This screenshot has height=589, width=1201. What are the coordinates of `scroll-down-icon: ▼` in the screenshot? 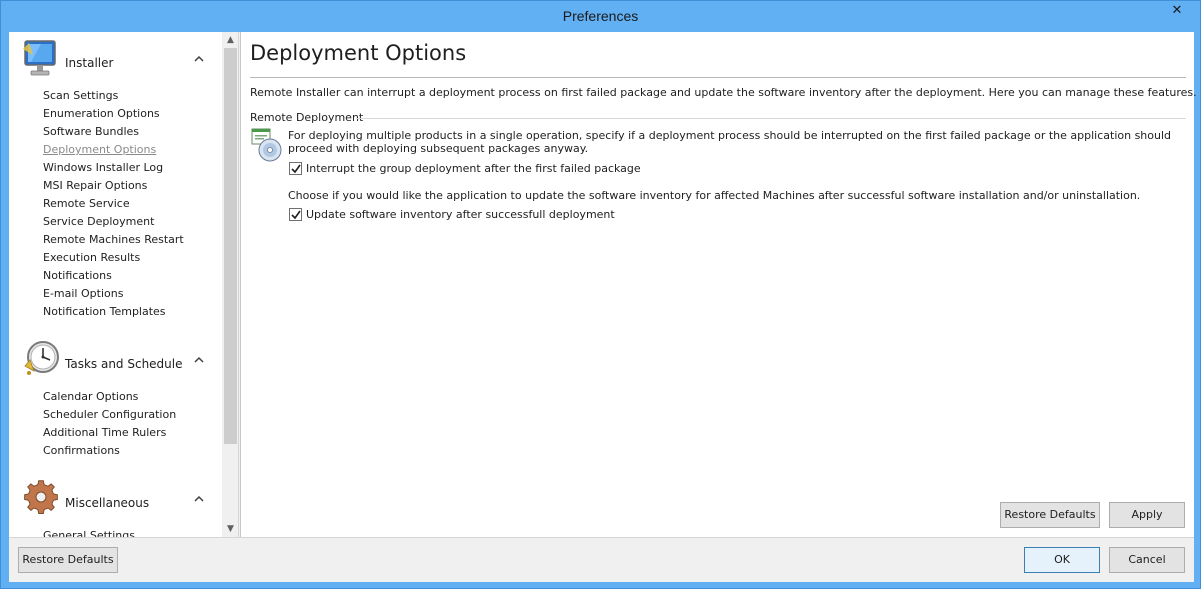 It's located at (230, 529).